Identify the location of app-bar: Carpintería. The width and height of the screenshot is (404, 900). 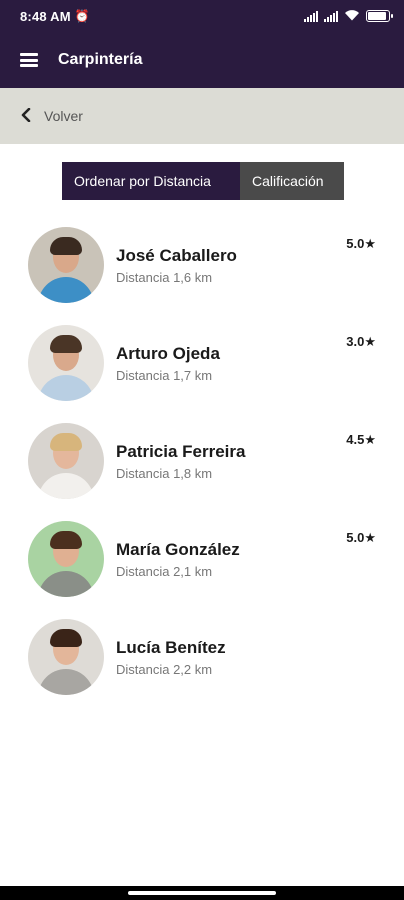
(202, 60).